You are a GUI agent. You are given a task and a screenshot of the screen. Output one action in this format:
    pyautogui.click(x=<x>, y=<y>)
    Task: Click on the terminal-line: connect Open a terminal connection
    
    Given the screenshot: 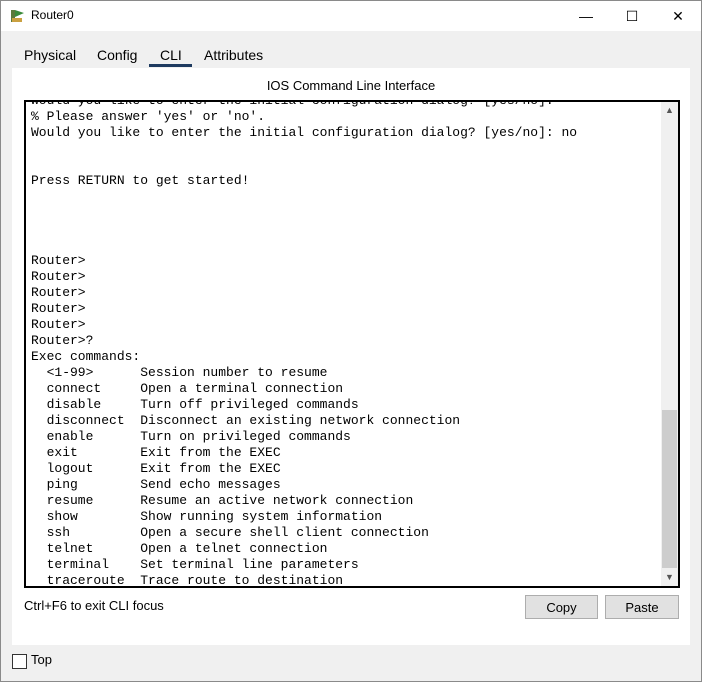 What is the action you would take?
    pyautogui.click(x=187, y=388)
    